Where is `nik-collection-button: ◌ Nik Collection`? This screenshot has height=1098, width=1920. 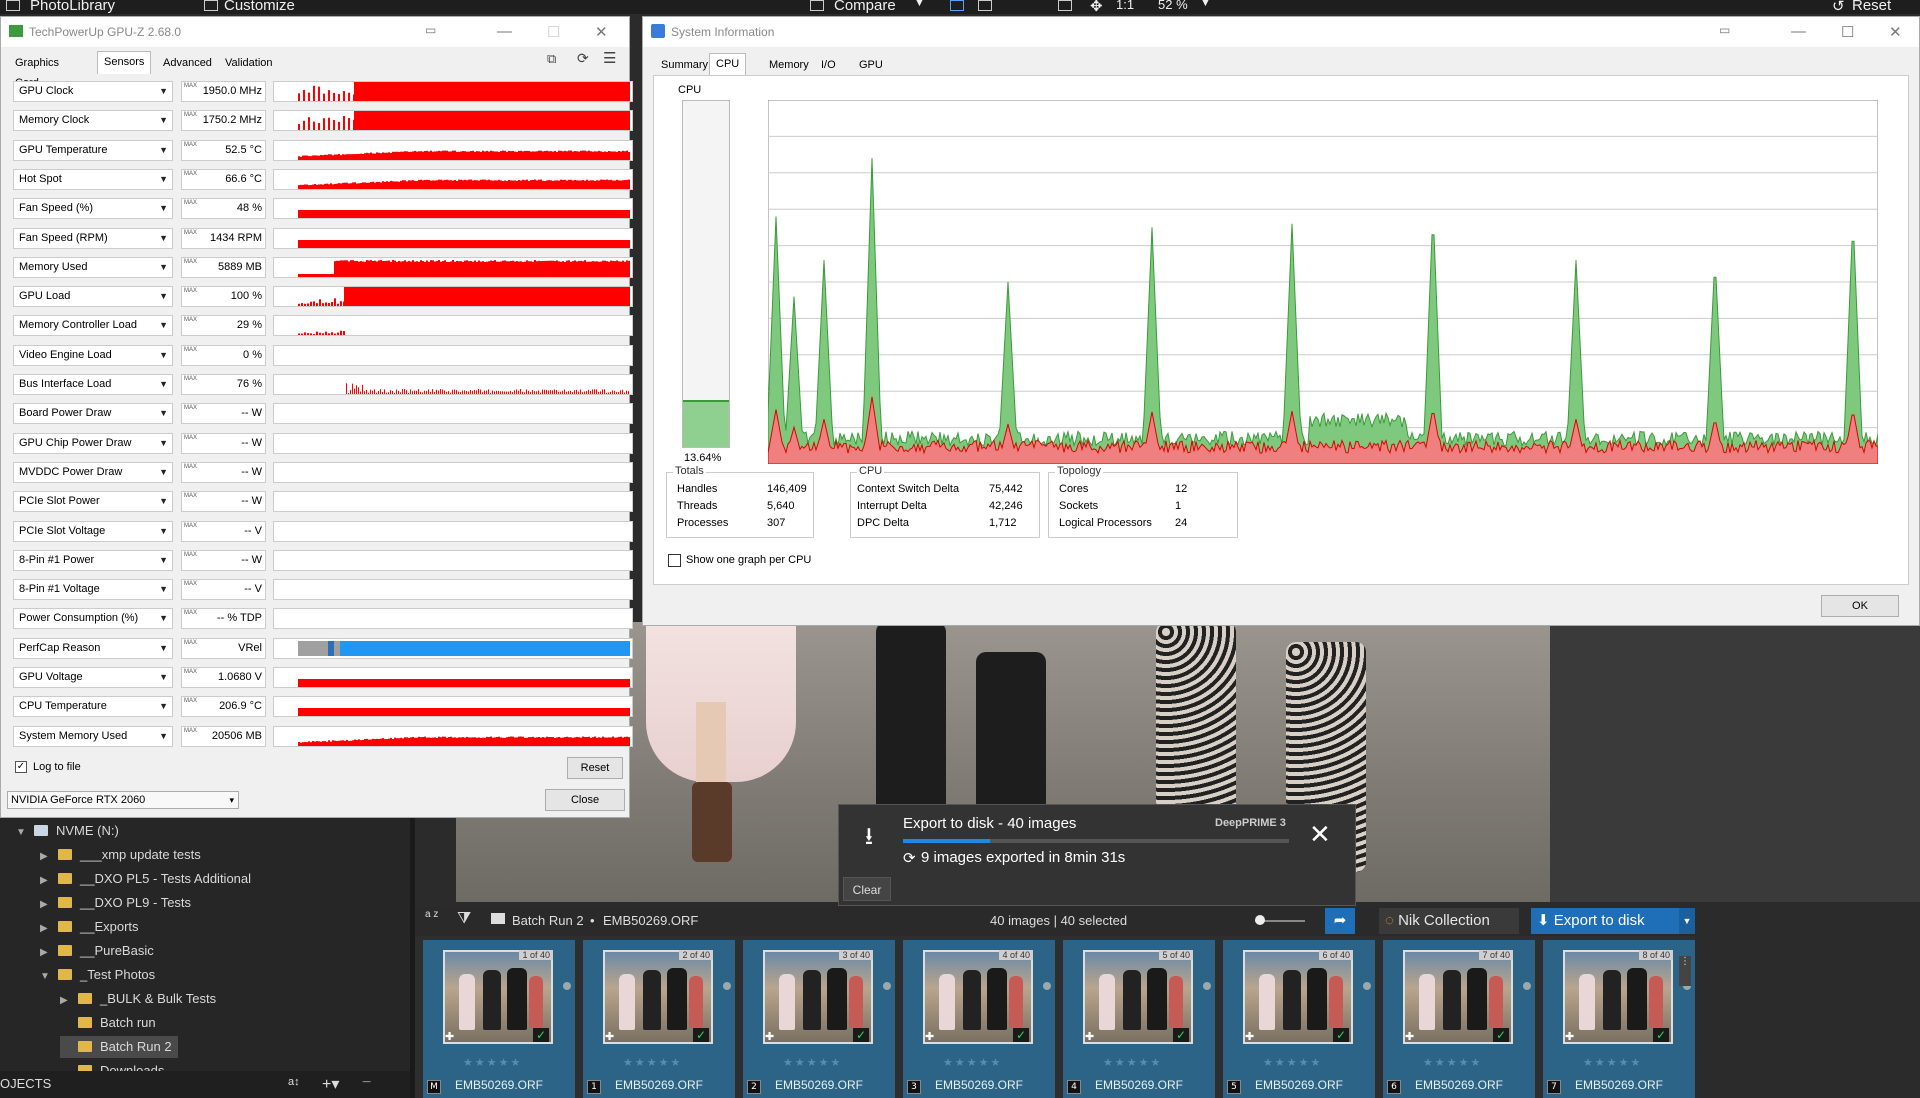
nik-collection-button: ◌ Nik Collection is located at coordinates (1449, 921).